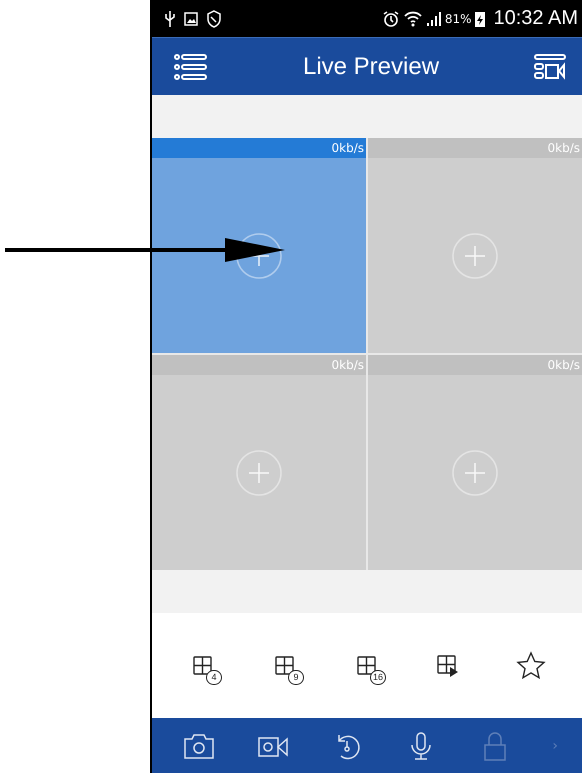 The image size is (582, 773). What do you see at coordinates (434, 18) in the screenshot?
I see `signal-icon` at bounding box center [434, 18].